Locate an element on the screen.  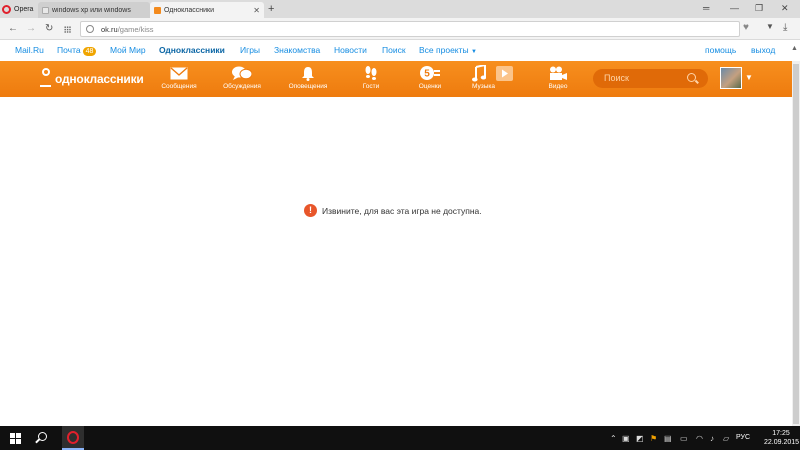
tray-chevron-icon: ⌃ is located at coordinates (613, 438).